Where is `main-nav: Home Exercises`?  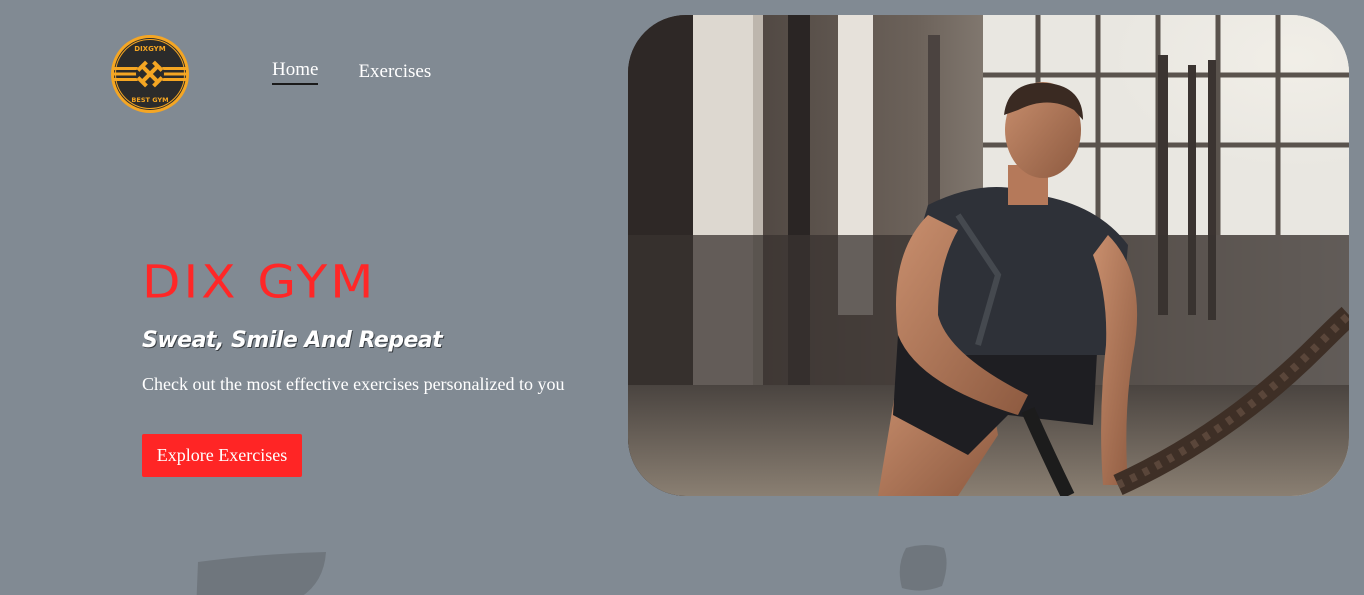
main-nav: Home Exercises is located at coordinates (351, 71).